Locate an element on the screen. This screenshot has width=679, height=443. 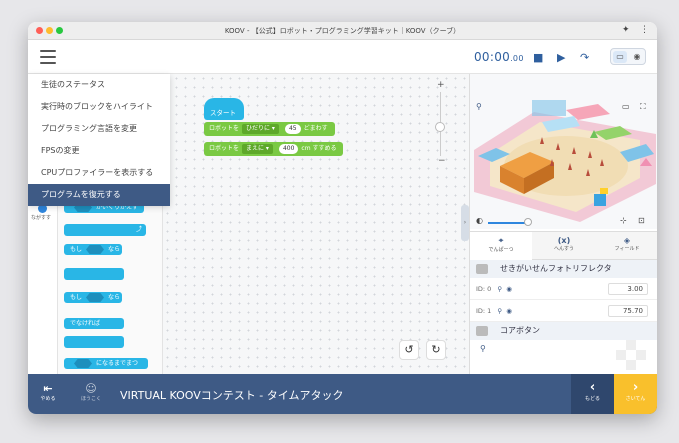
sim-view-icon: ▭ is located at coordinates (620, 57).